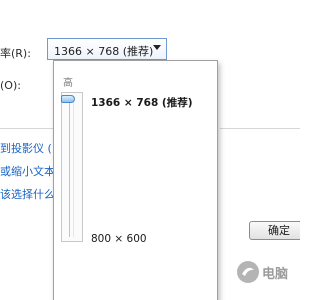 This screenshot has height=300, width=320. I want to click on resolution-option-low: 800 × 600, so click(119, 239).